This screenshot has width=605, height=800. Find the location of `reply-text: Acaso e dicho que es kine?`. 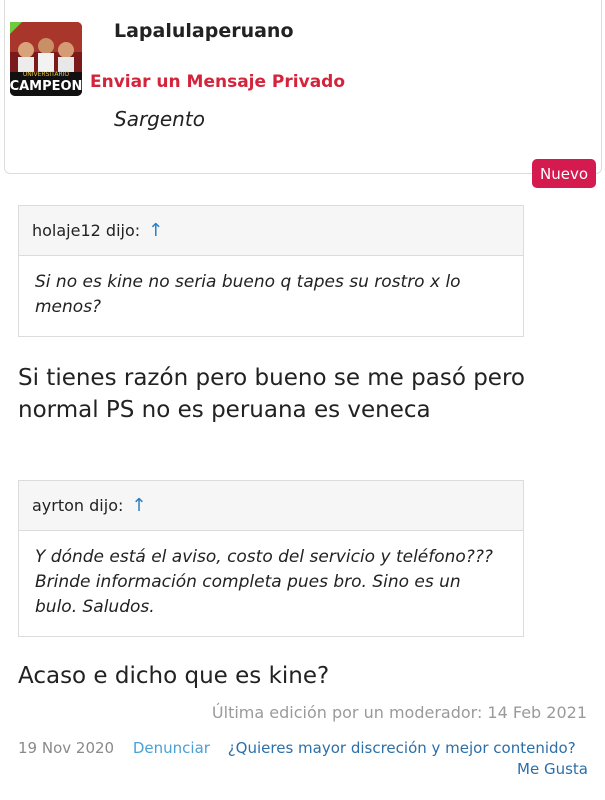

reply-text: Acaso e dicho que es kine? is located at coordinates (174, 676).